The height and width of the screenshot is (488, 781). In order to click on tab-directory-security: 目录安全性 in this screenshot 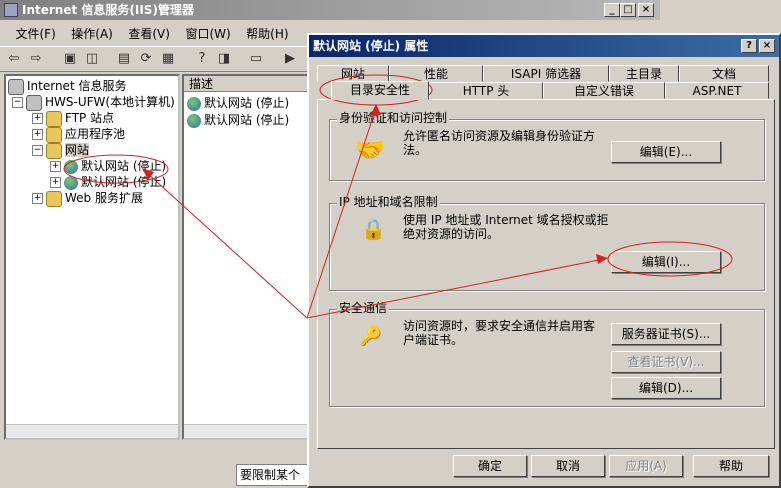, I will do `click(380, 90)`.